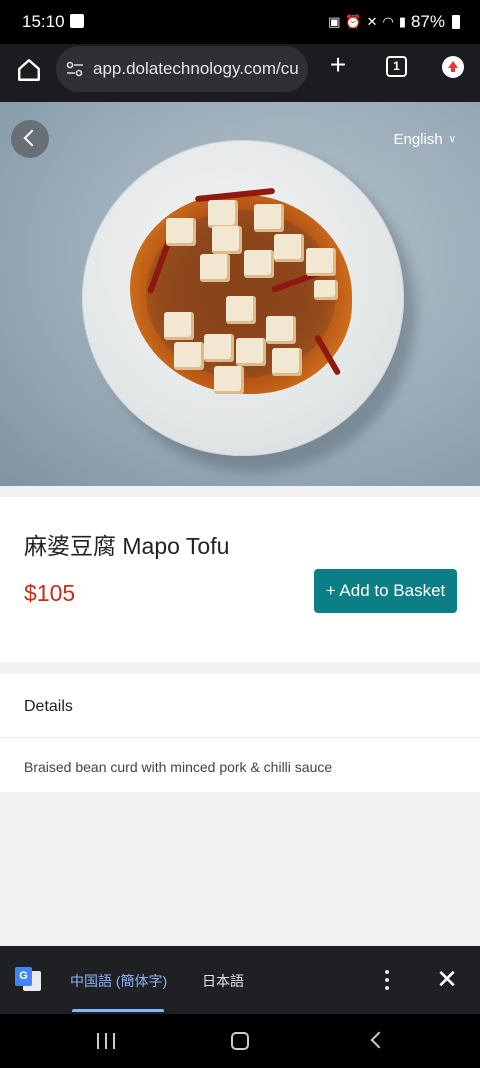 This screenshot has width=480, height=1068. Describe the element at coordinates (50, 593) in the screenshot. I see `product-price: $105` at that location.